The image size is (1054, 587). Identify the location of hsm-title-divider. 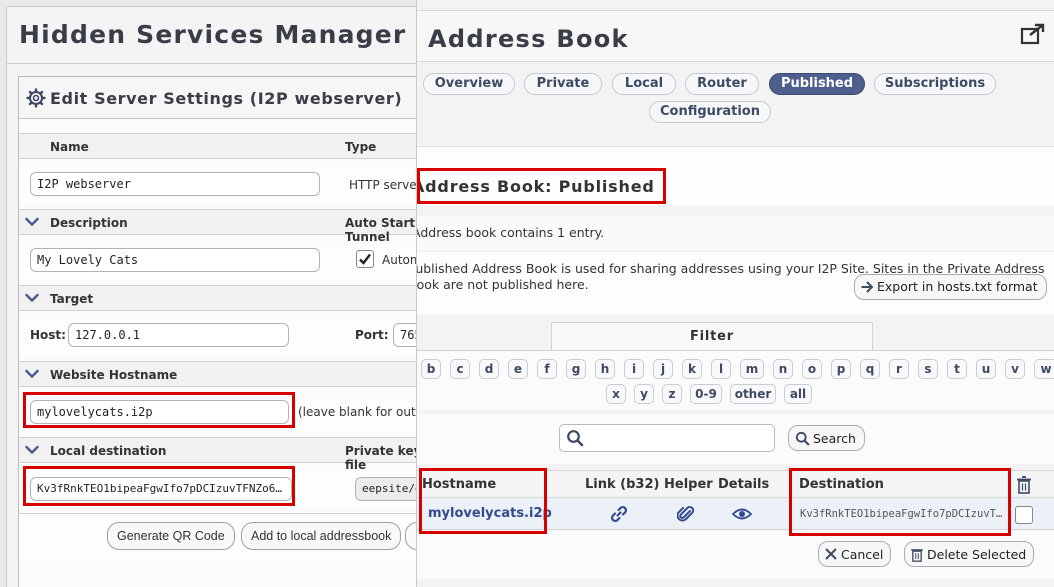
(213, 63).